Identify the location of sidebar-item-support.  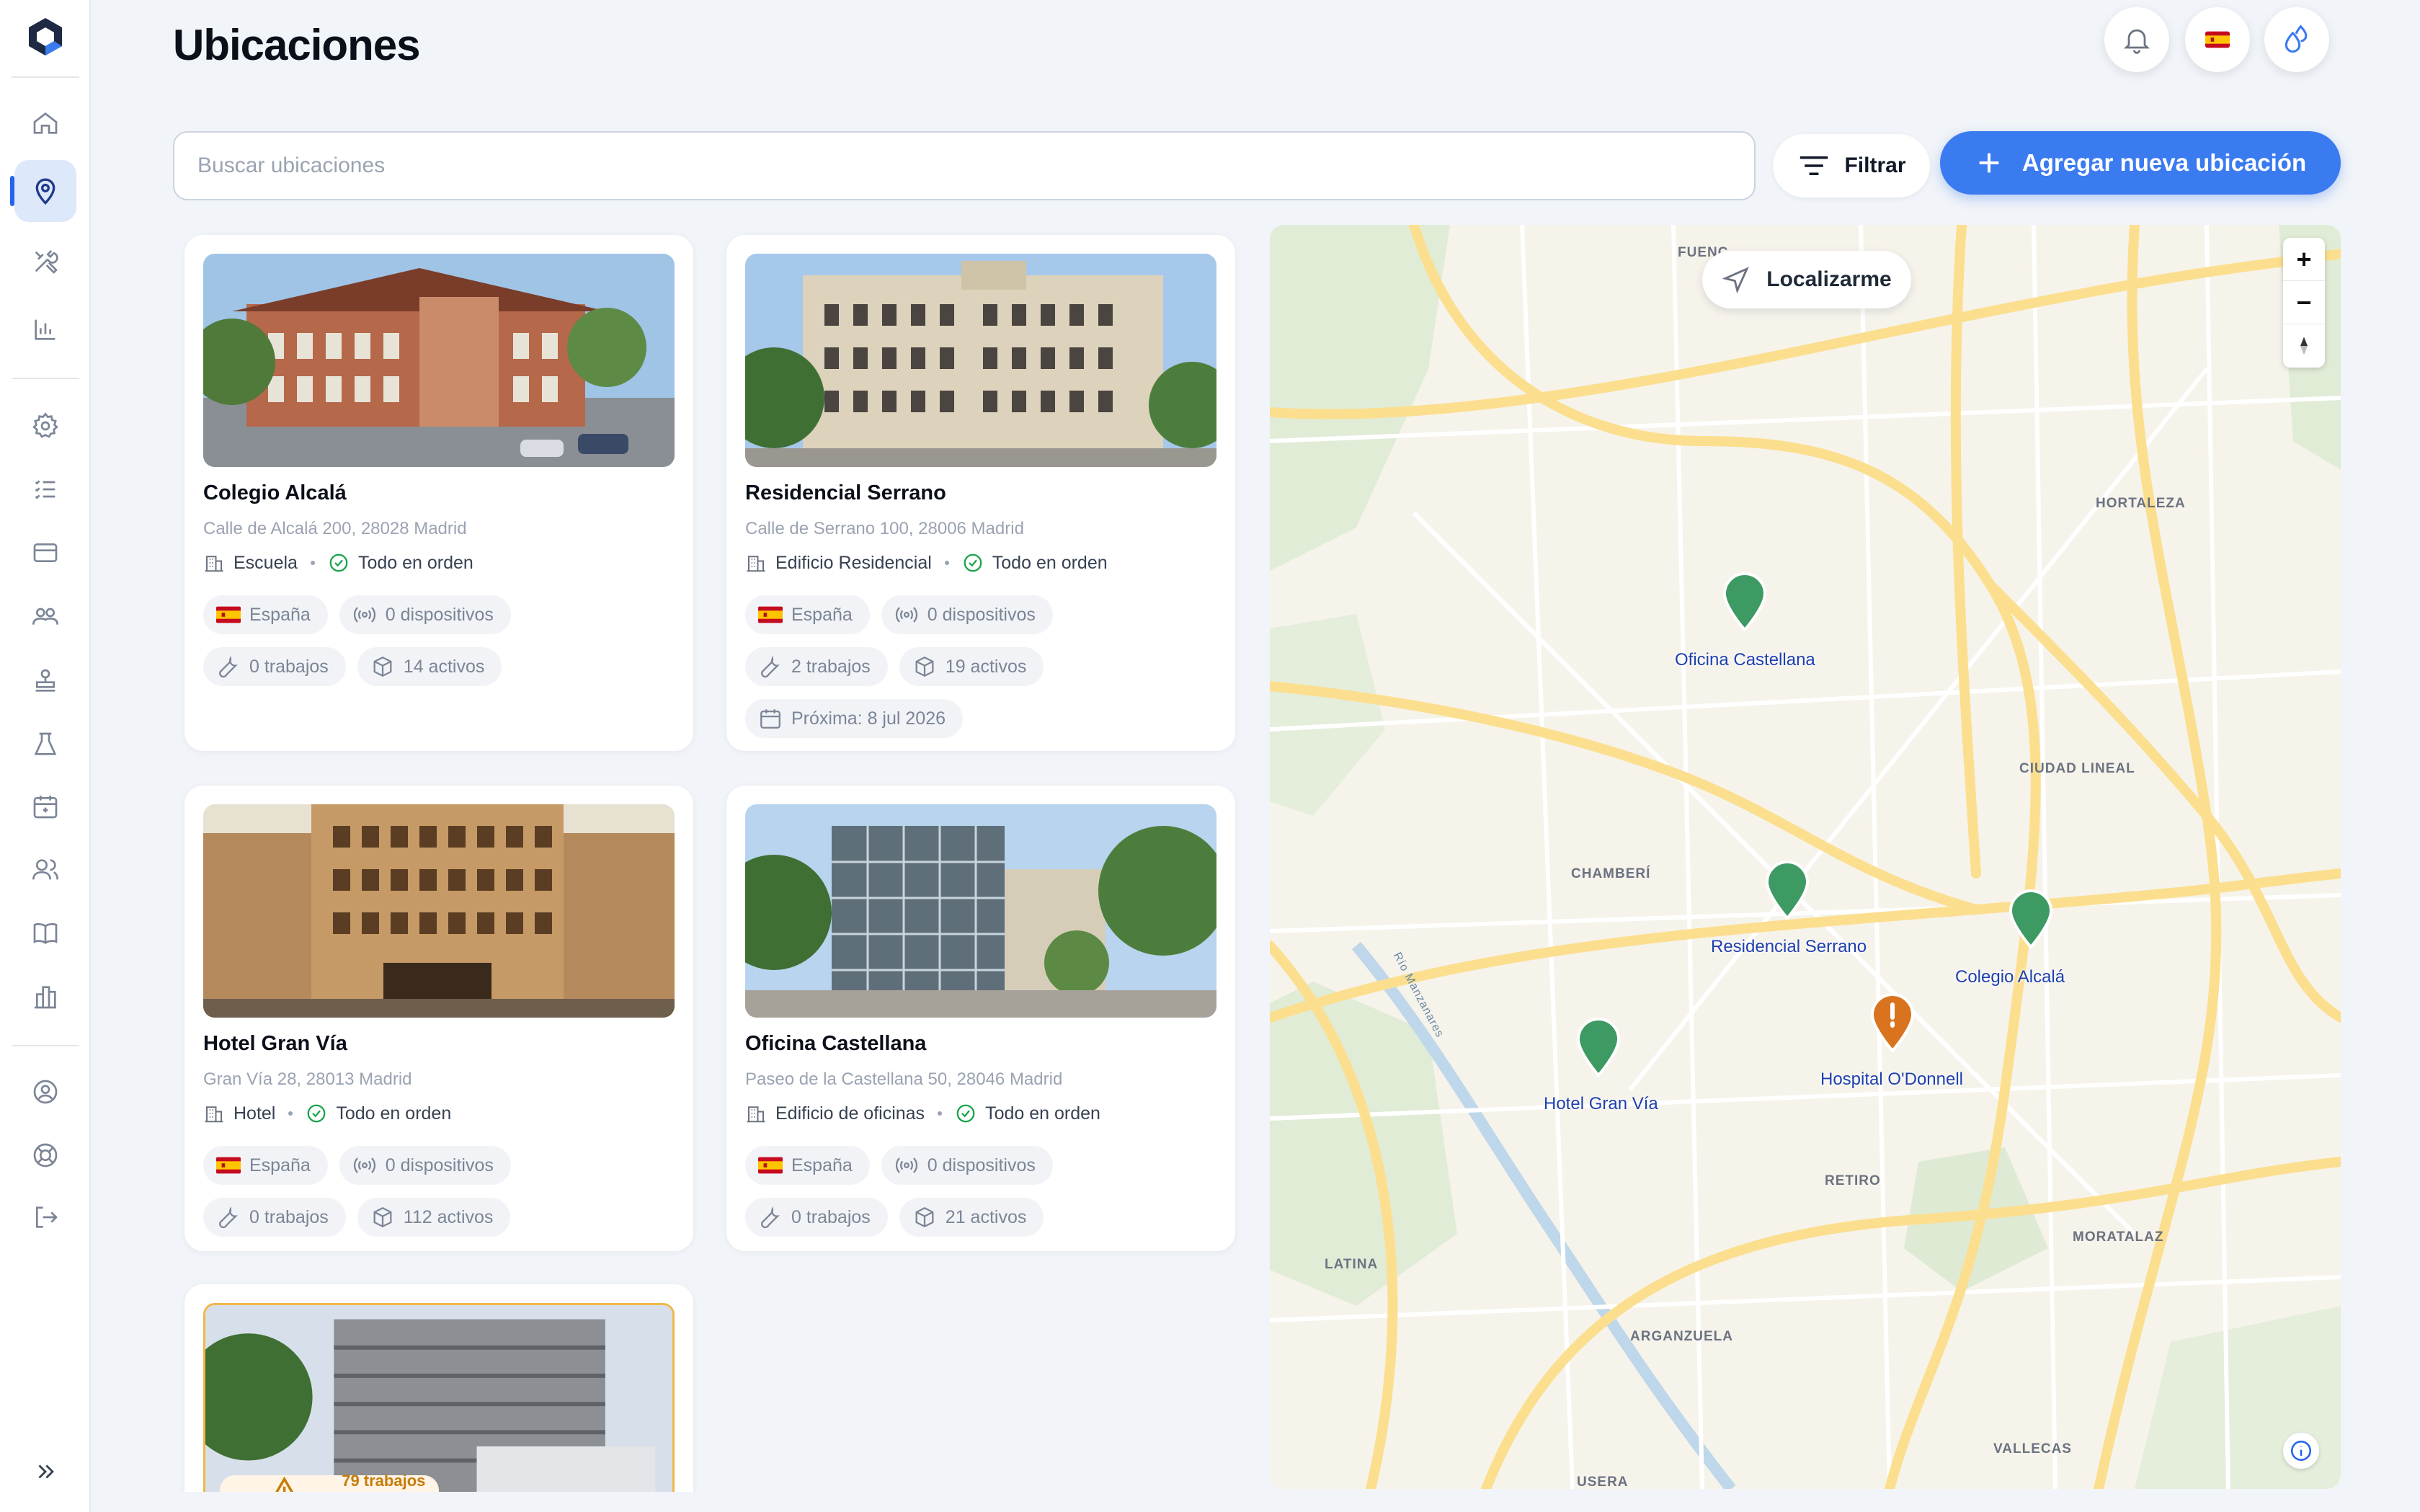
(45, 1155).